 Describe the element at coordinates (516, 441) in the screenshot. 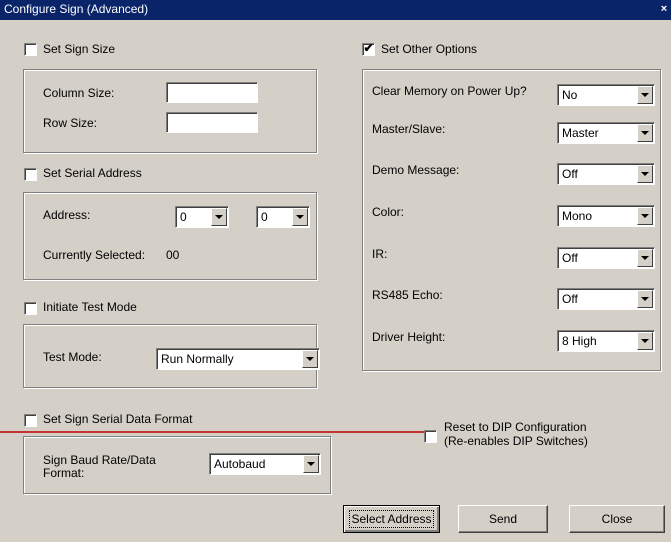

I see `reset-dip-label-line2: (Re-enables DIP Switches)` at that location.